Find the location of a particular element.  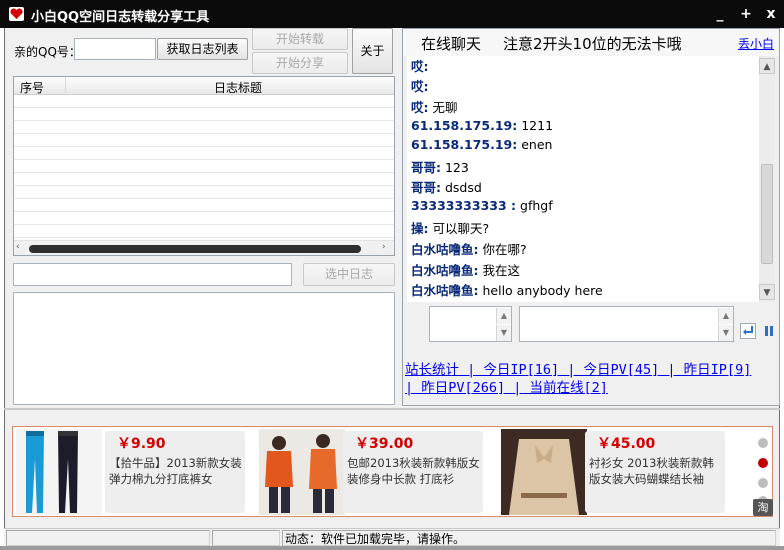

title-bar: 小白QQ空间日志转载分享工具 _ + x is located at coordinates (392, 14).